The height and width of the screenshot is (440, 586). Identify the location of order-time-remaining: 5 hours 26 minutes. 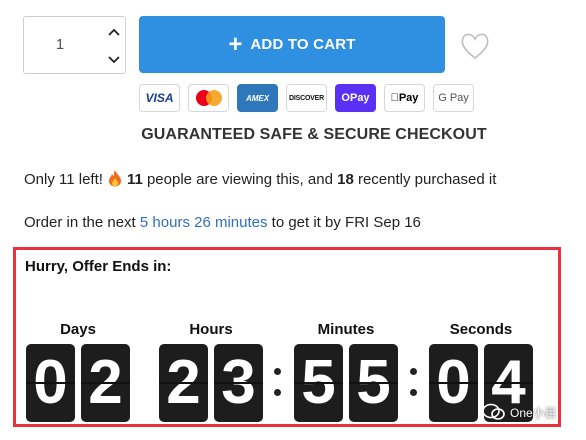
(203, 222).